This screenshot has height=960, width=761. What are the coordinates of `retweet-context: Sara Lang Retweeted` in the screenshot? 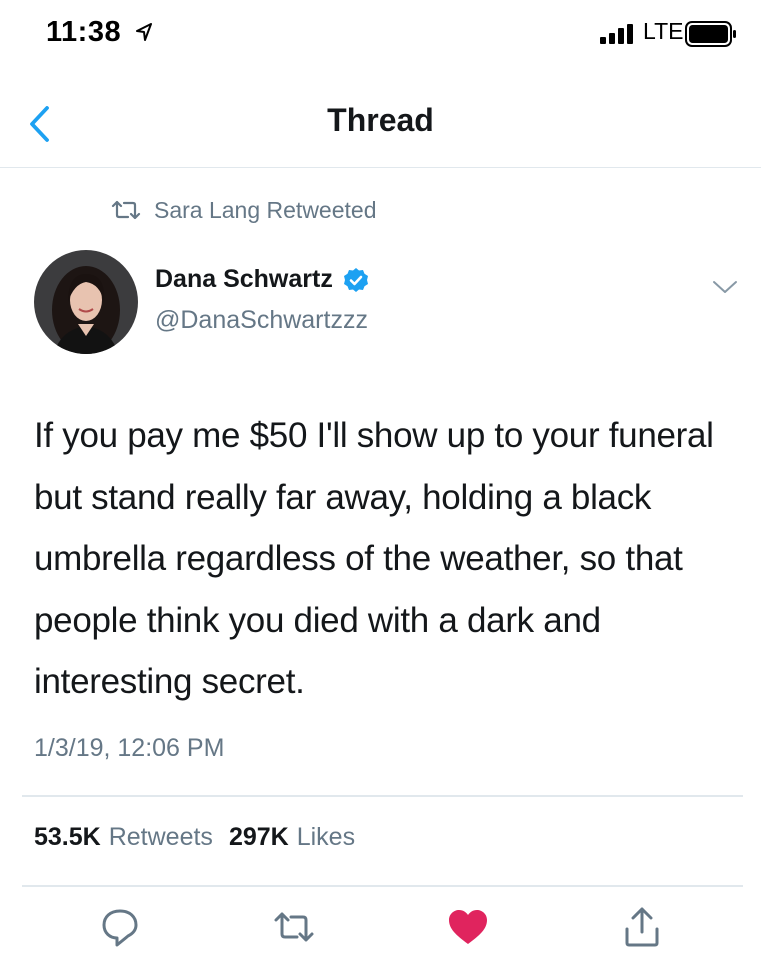 It's located at (243, 210).